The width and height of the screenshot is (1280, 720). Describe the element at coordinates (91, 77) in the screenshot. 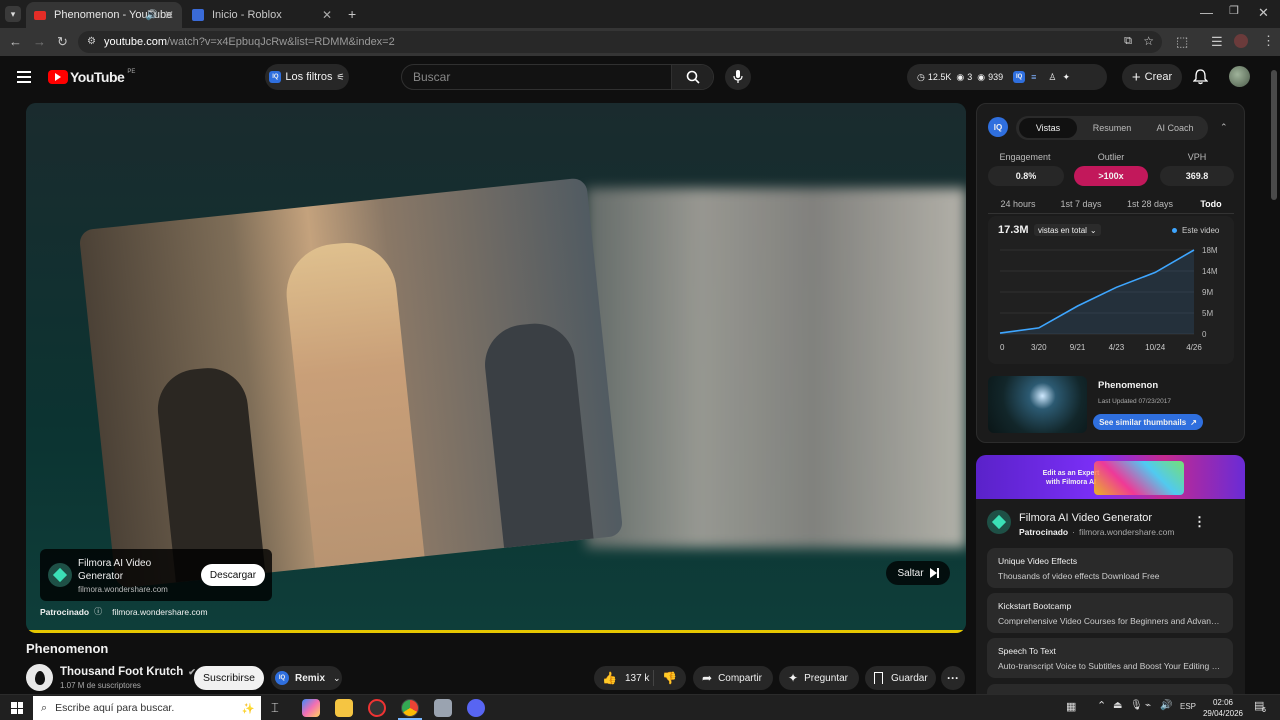

I see `youtube-logo: YouTube PE` at that location.